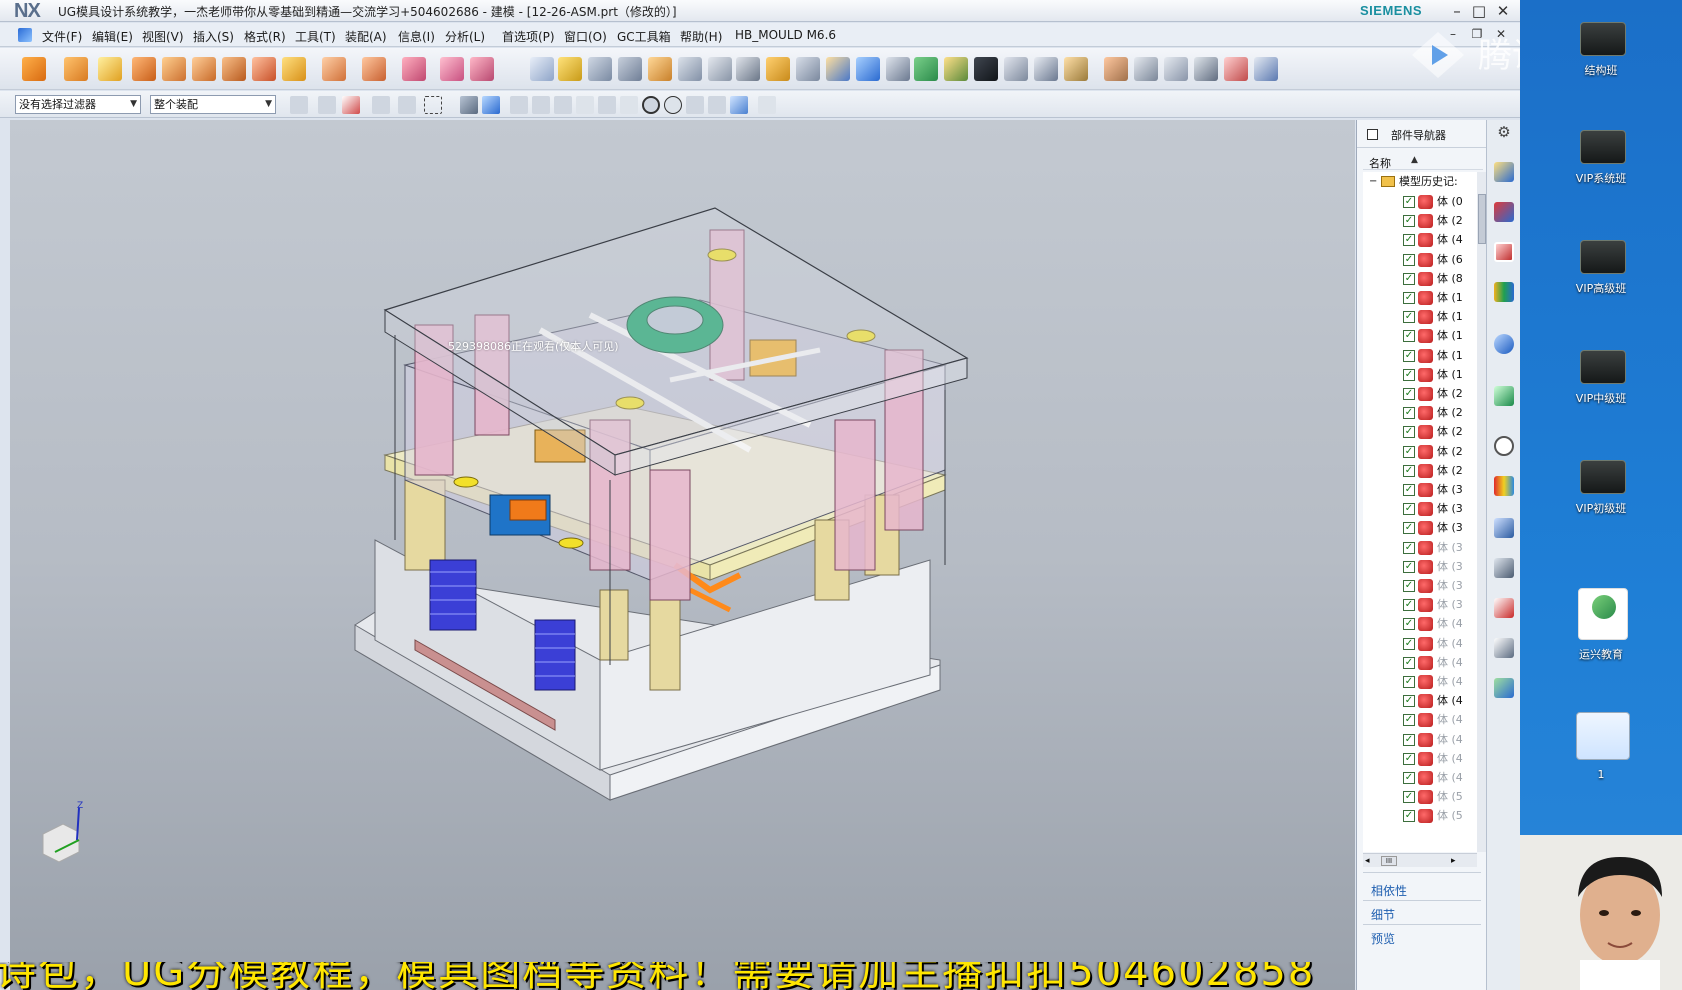 The height and width of the screenshot is (990, 1682). Describe the element at coordinates (1504, 132) in the screenshot. I see `gear-icon: ⚙` at that location.